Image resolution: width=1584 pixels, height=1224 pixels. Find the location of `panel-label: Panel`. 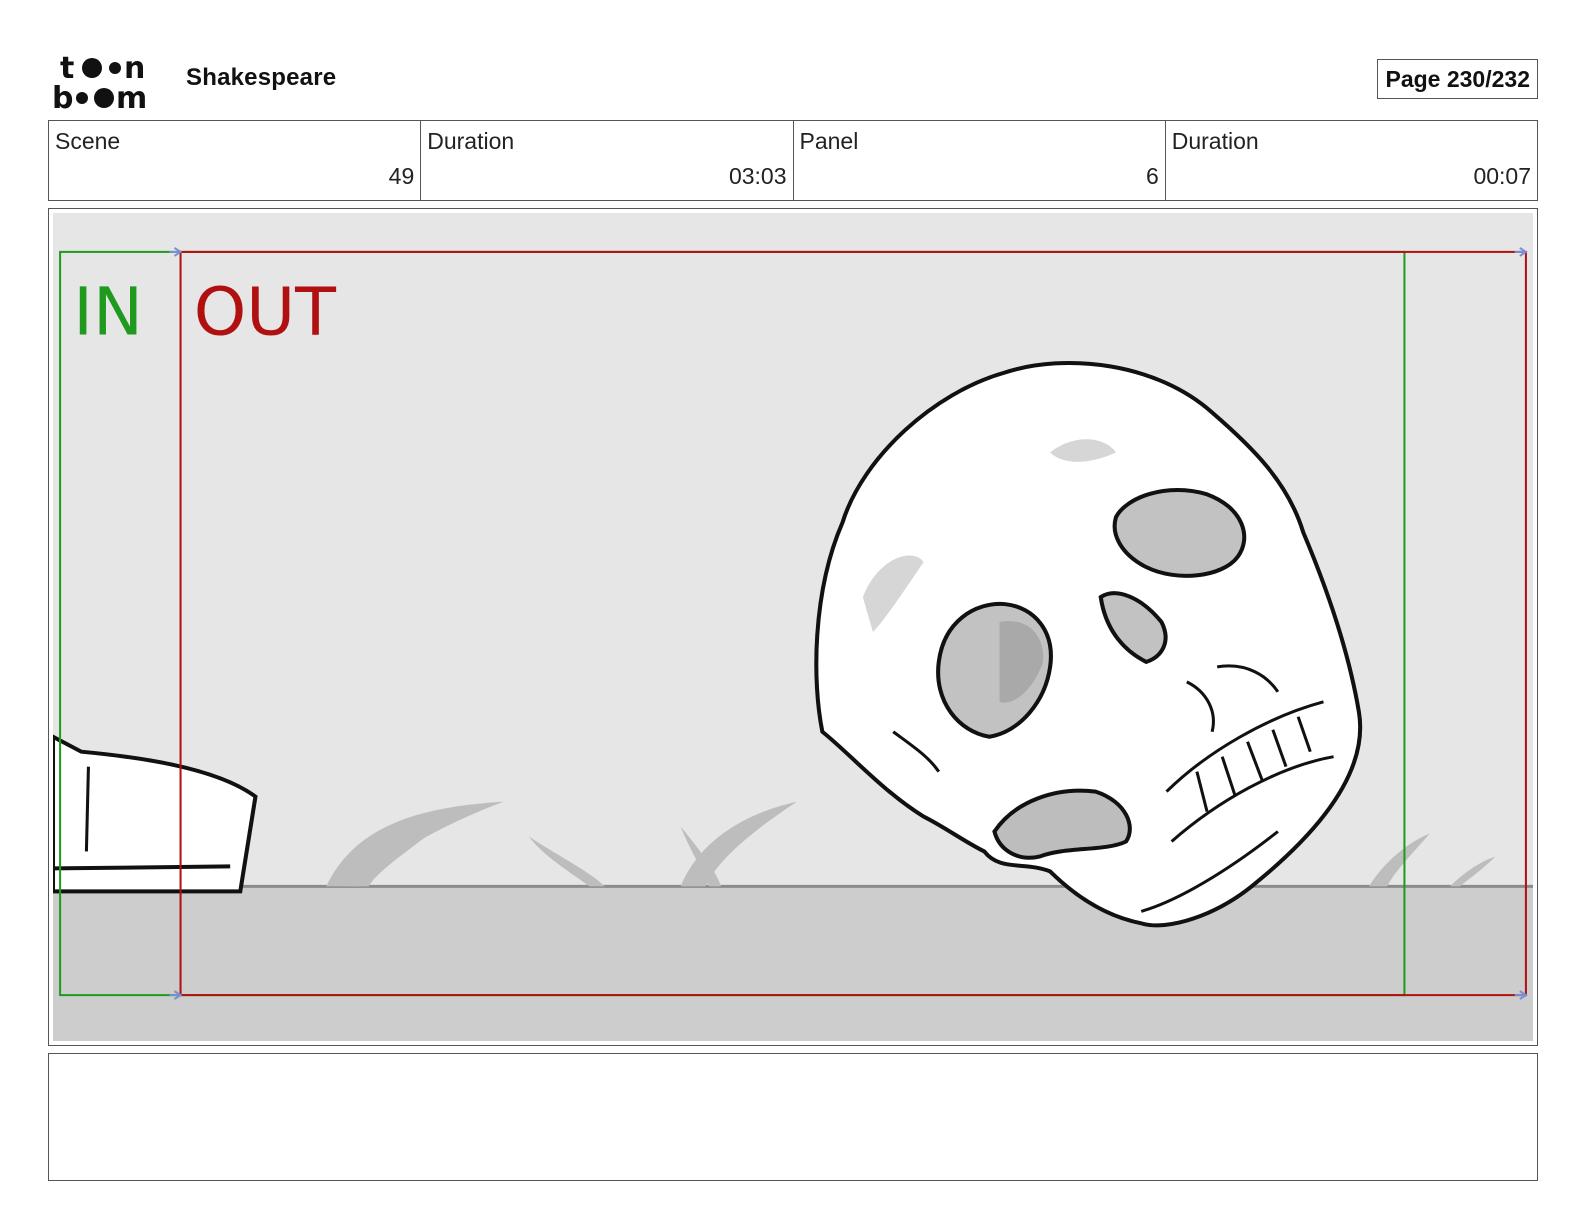

panel-label: Panel is located at coordinates (829, 141).